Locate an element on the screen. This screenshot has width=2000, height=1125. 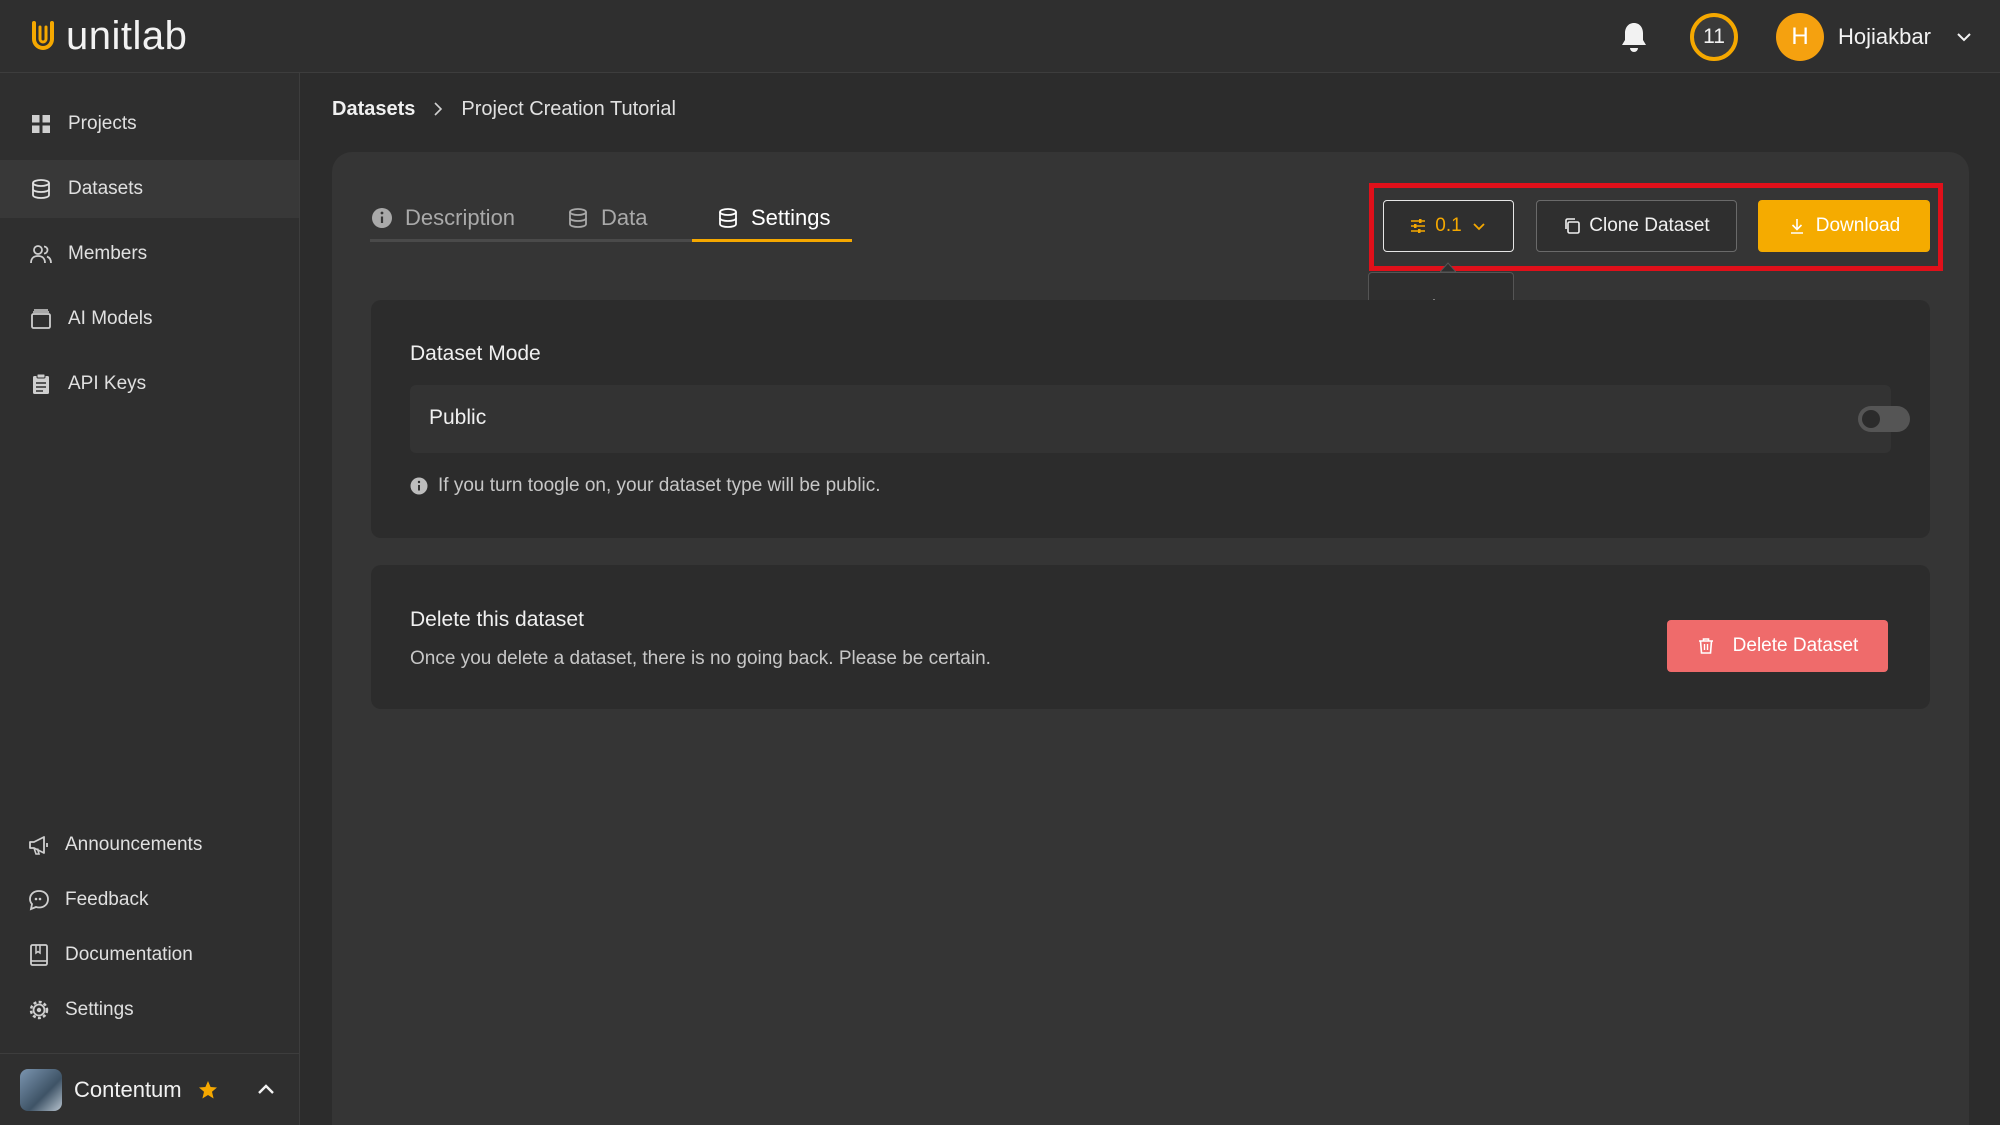
unitlab-logo-icon is located at coordinates (43, 35).